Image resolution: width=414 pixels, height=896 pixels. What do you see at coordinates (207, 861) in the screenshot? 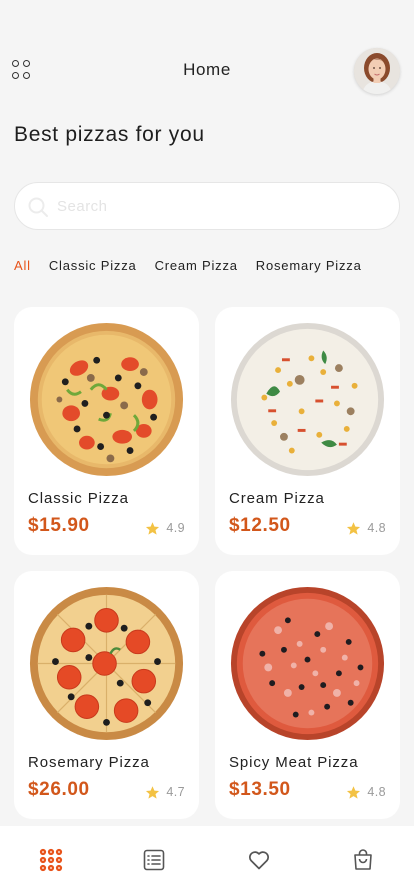
I see `bottom-navigation` at bounding box center [207, 861].